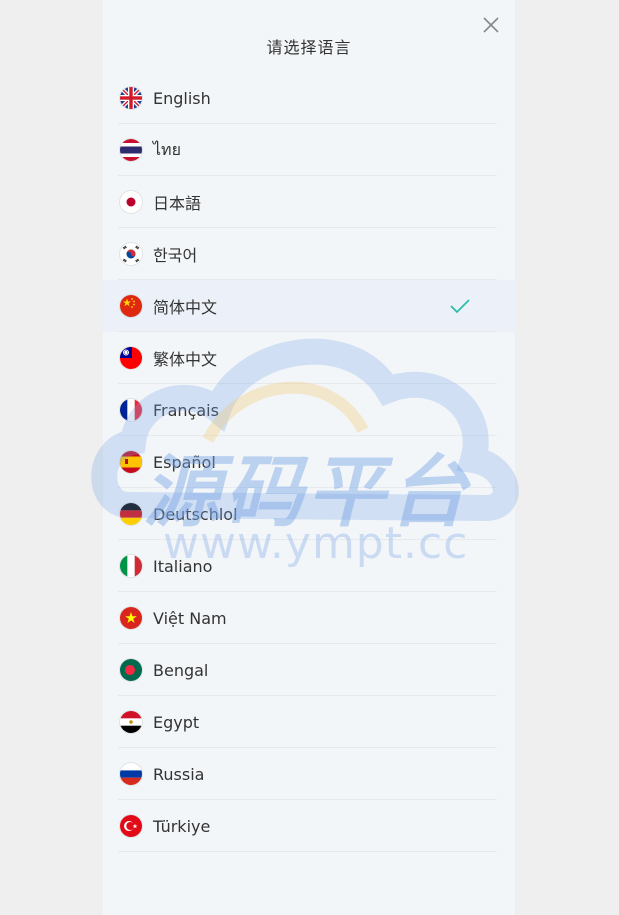 The image size is (619, 915). Describe the element at coordinates (131, 514) in the screenshot. I see `germany-flag-icon` at that location.